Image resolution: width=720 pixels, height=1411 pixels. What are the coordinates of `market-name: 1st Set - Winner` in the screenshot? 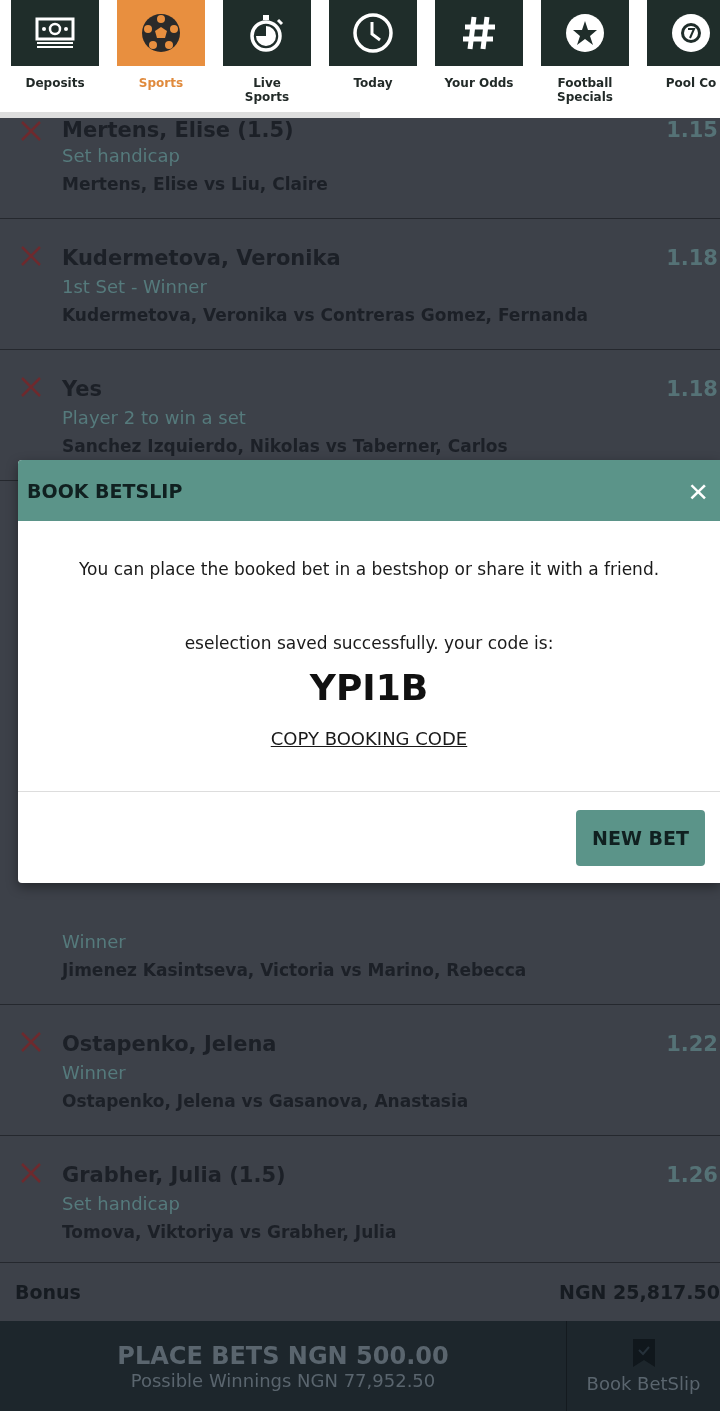 It's located at (134, 287).